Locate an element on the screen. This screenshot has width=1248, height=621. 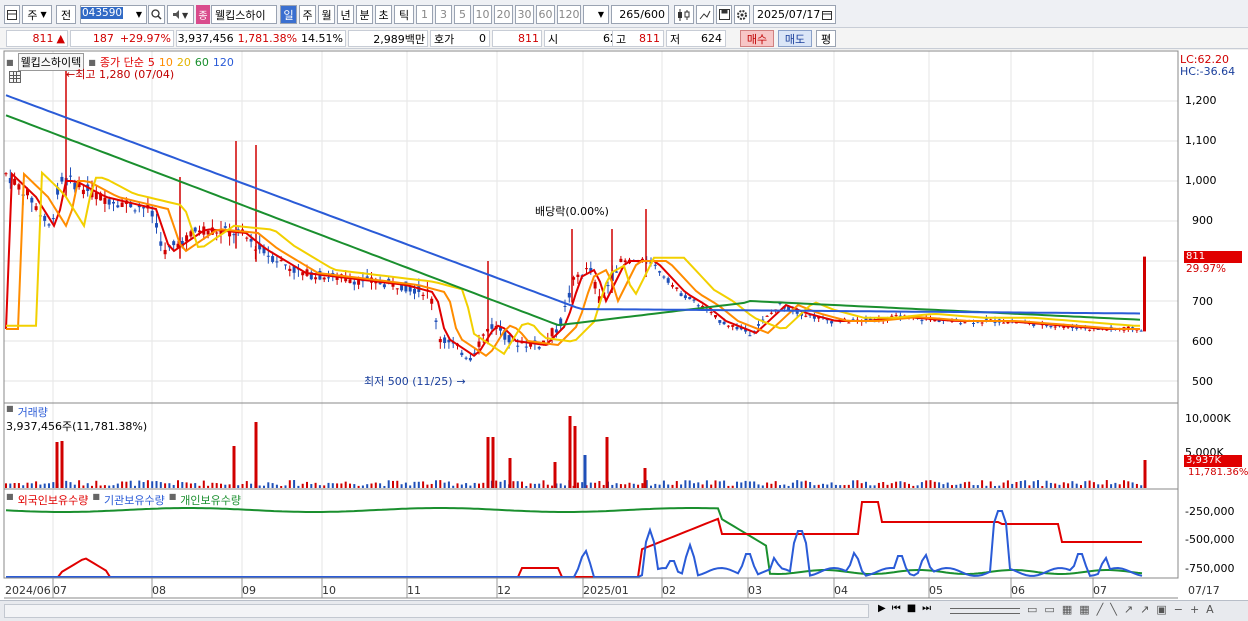
chart-scrollbar: ▶ ⏮ ■ ⏭ ▭ ▭ ▦ ▦ ╱ ╲ ↗ ↗ ▣ − + A is located at coordinates (624, 610).